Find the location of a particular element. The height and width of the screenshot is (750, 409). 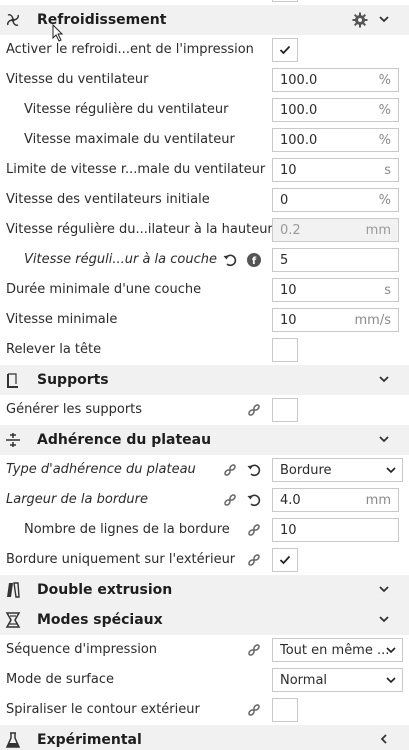

surface-mode-select: Normal is located at coordinates (337, 680).